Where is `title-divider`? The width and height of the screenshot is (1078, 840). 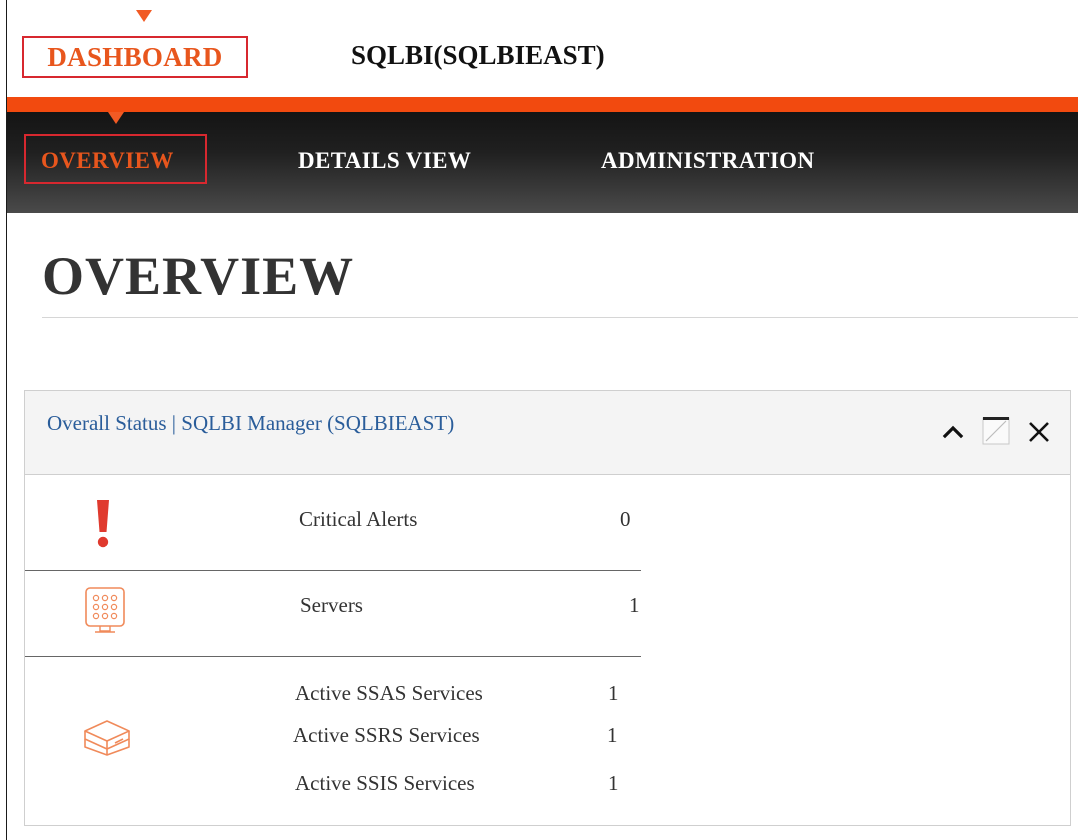 title-divider is located at coordinates (560, 317).